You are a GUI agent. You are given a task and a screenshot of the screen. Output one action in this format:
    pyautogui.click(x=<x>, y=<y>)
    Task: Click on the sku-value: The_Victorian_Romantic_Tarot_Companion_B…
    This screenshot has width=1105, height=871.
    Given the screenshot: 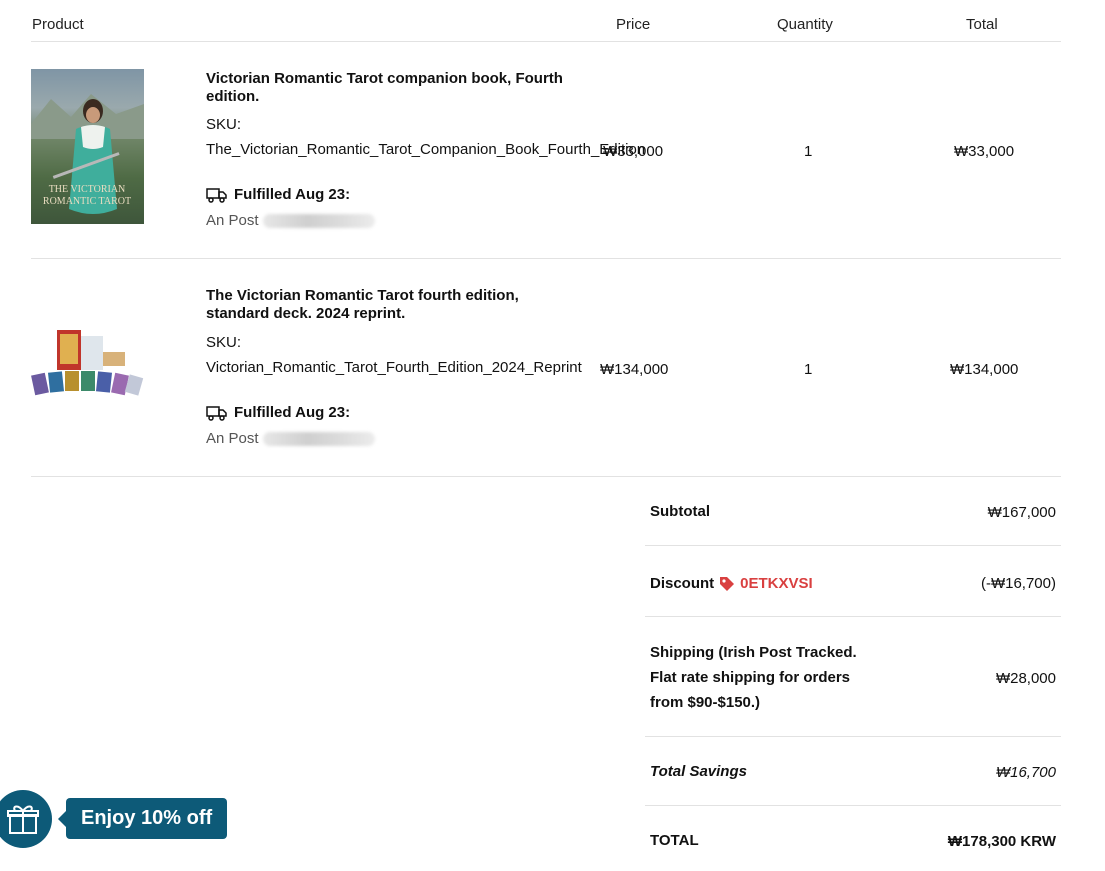 What is the action you would take?
    pyautogui.click(x=426, y=149)
    